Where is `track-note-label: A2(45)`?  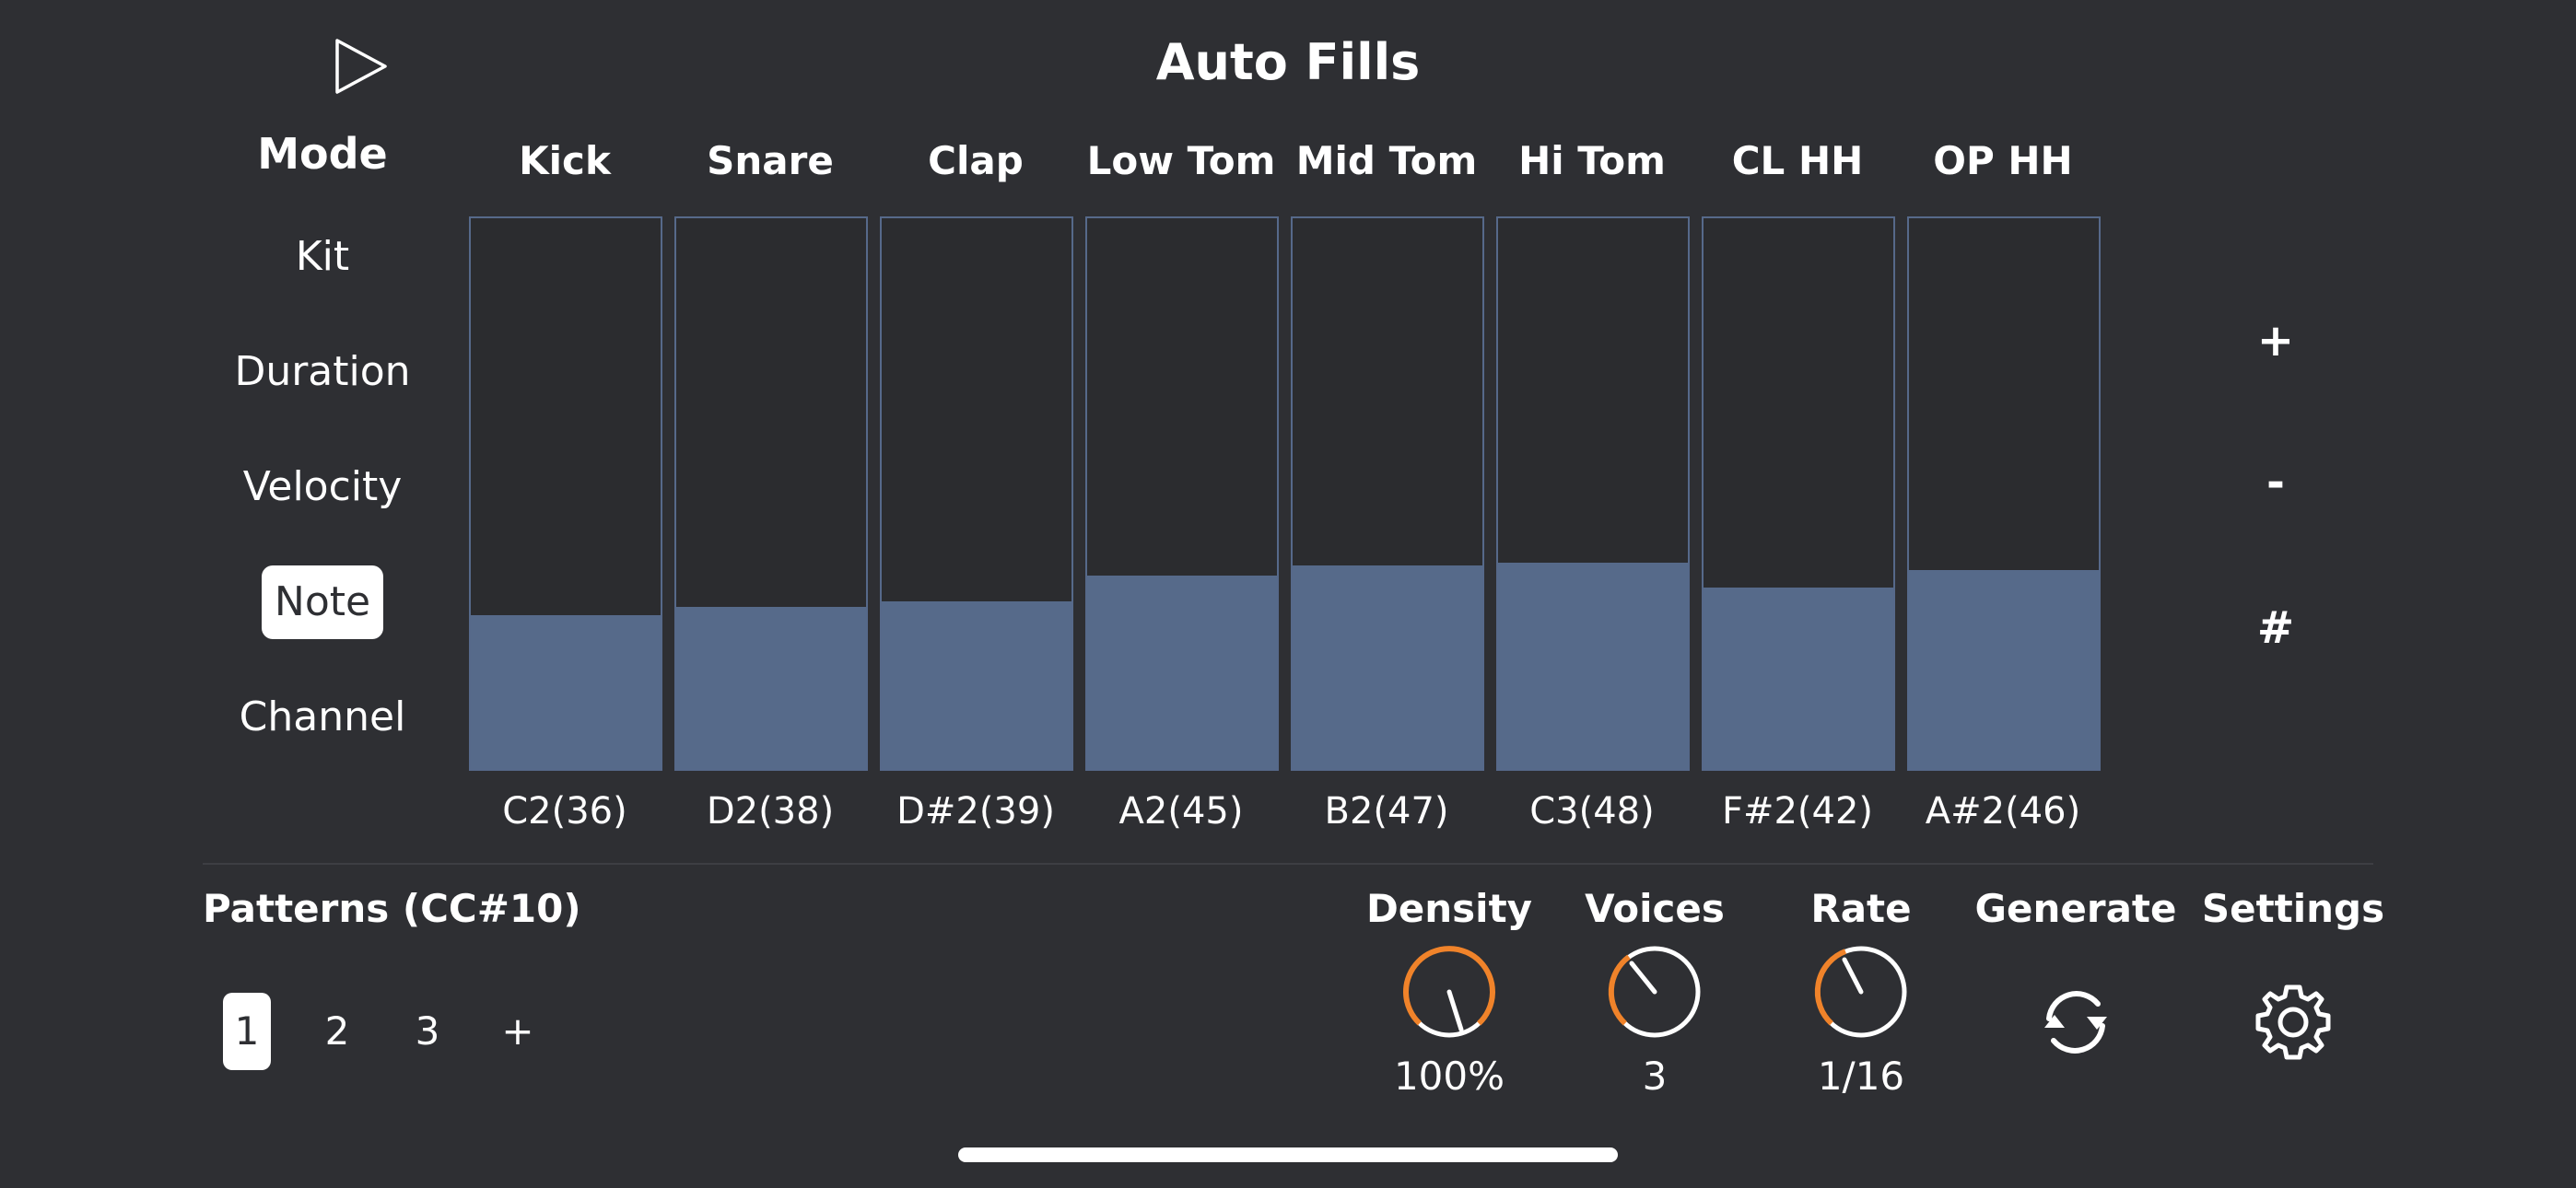 track-note-label: A2(45) is located at coordinates (1181, 811).